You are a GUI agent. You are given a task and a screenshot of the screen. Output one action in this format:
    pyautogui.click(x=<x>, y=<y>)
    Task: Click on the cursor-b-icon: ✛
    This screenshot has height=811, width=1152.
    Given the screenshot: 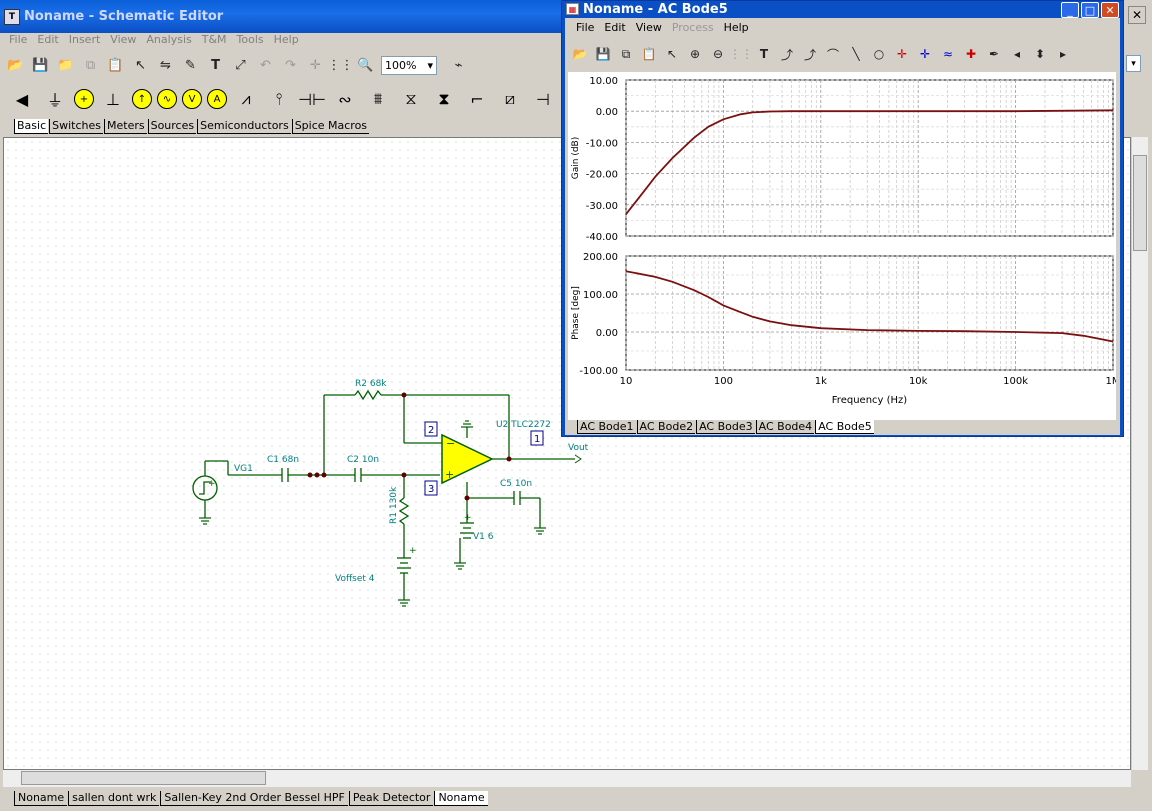 What is the action you would take?
    pyautogui.click(x=925, y=54)
    